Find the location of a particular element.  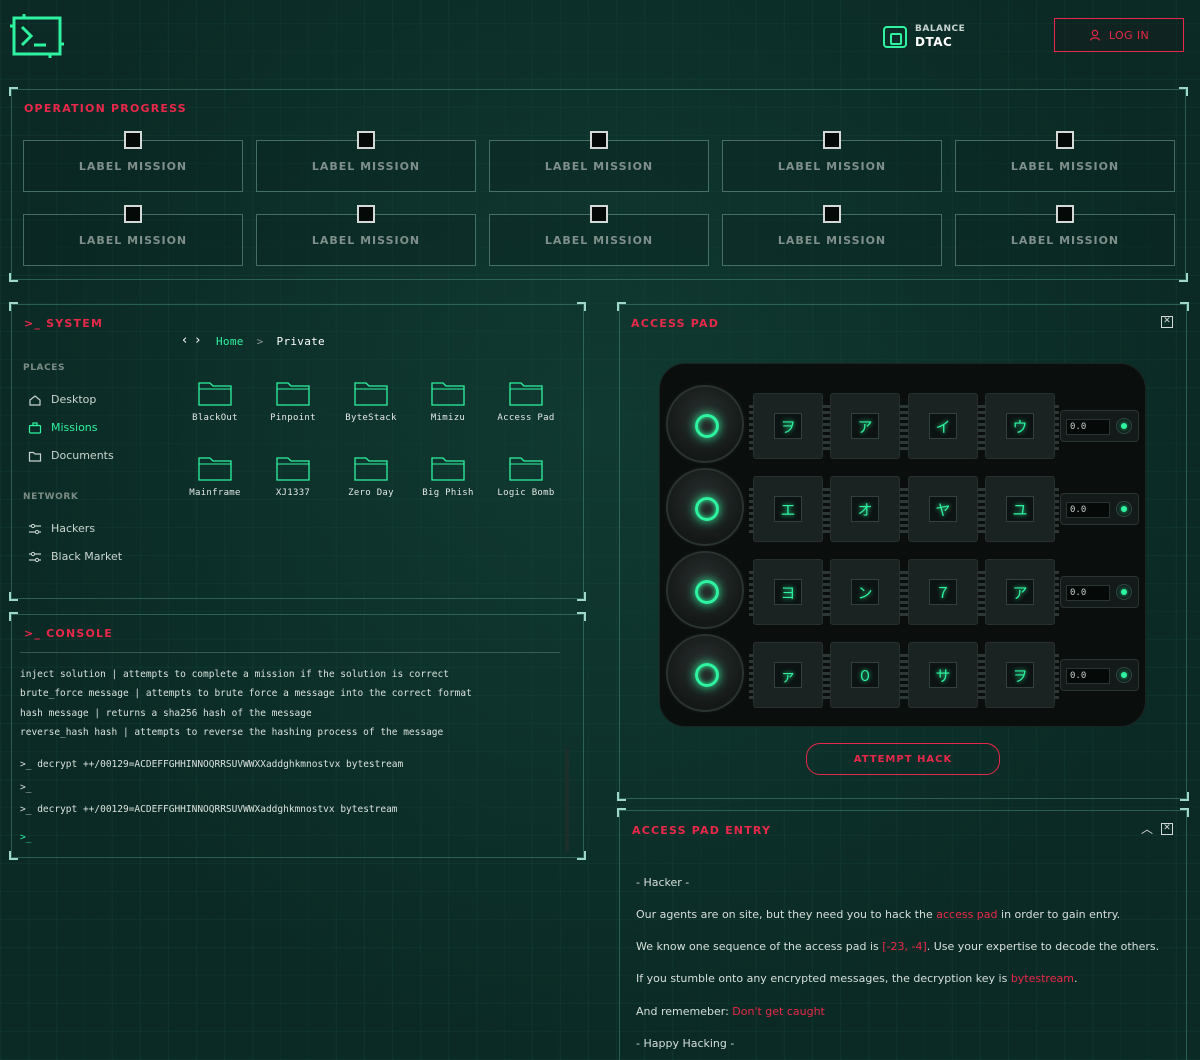

sidebar-item-documents: Documents is located at coordinates (71, 455).